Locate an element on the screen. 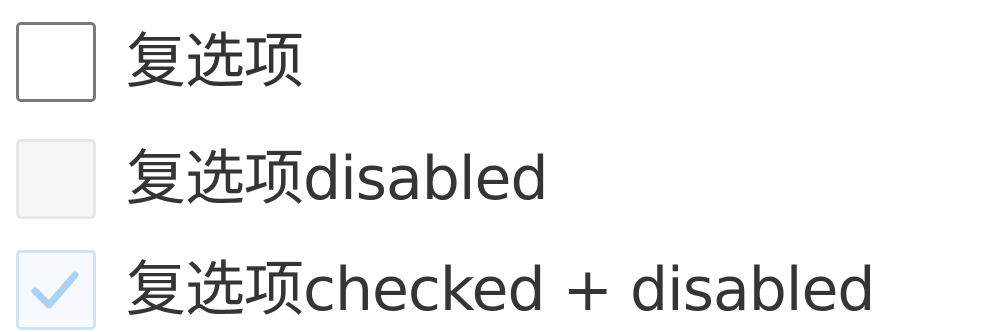 This screenshot has width=982, height=332. checkbox-option-default: 复选项 is located at coordinates (160, 62).